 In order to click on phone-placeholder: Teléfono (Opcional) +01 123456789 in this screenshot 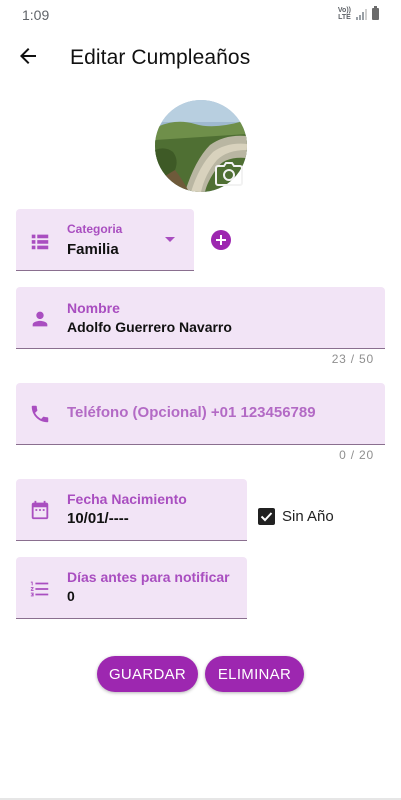, I will do `click(191, 412)`.